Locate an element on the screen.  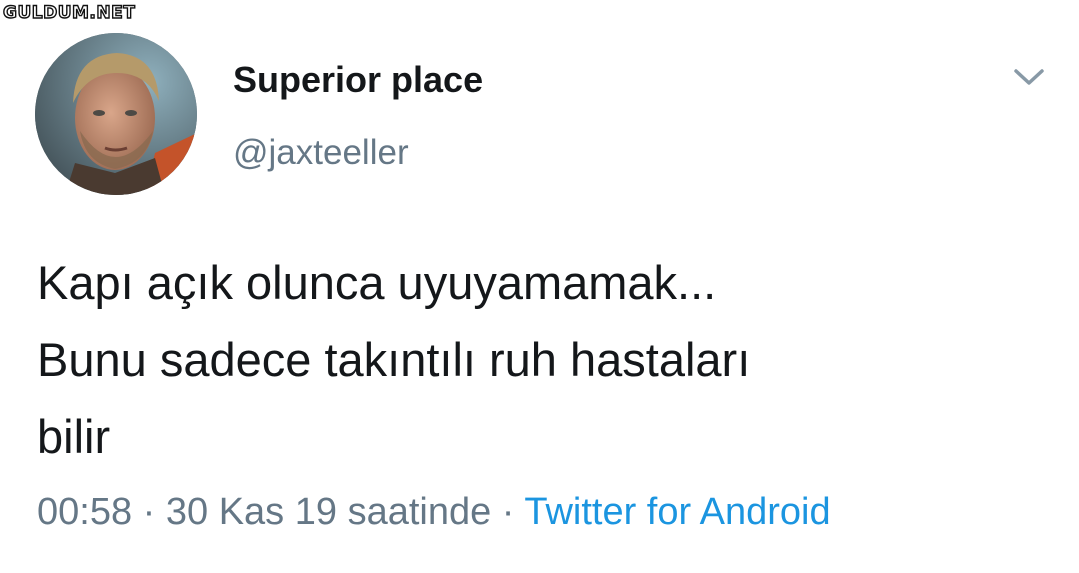
tweet-source-link: Twitter for Android is located at coordinates (677, 512).